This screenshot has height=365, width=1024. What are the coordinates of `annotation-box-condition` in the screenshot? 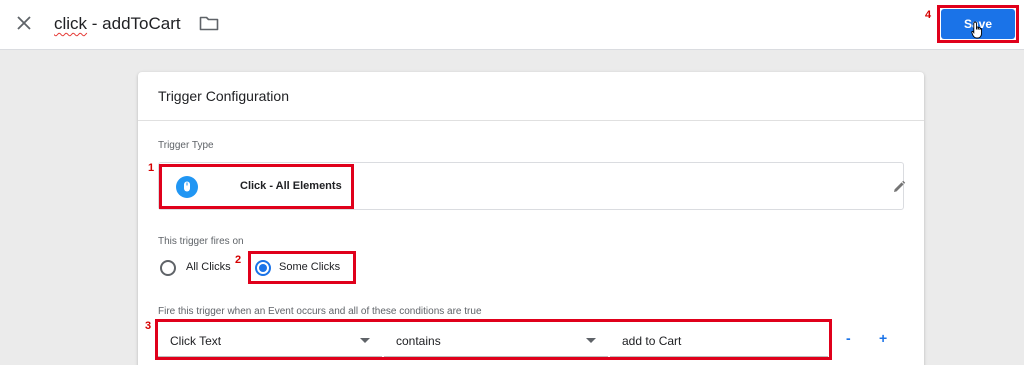 It's located at (493, 339).